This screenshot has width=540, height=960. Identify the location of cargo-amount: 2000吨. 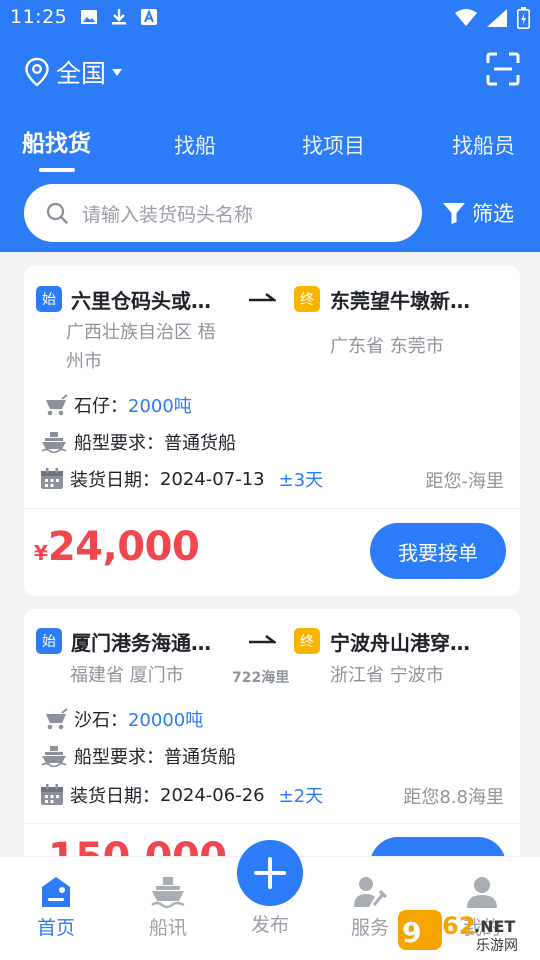
(160, 406).